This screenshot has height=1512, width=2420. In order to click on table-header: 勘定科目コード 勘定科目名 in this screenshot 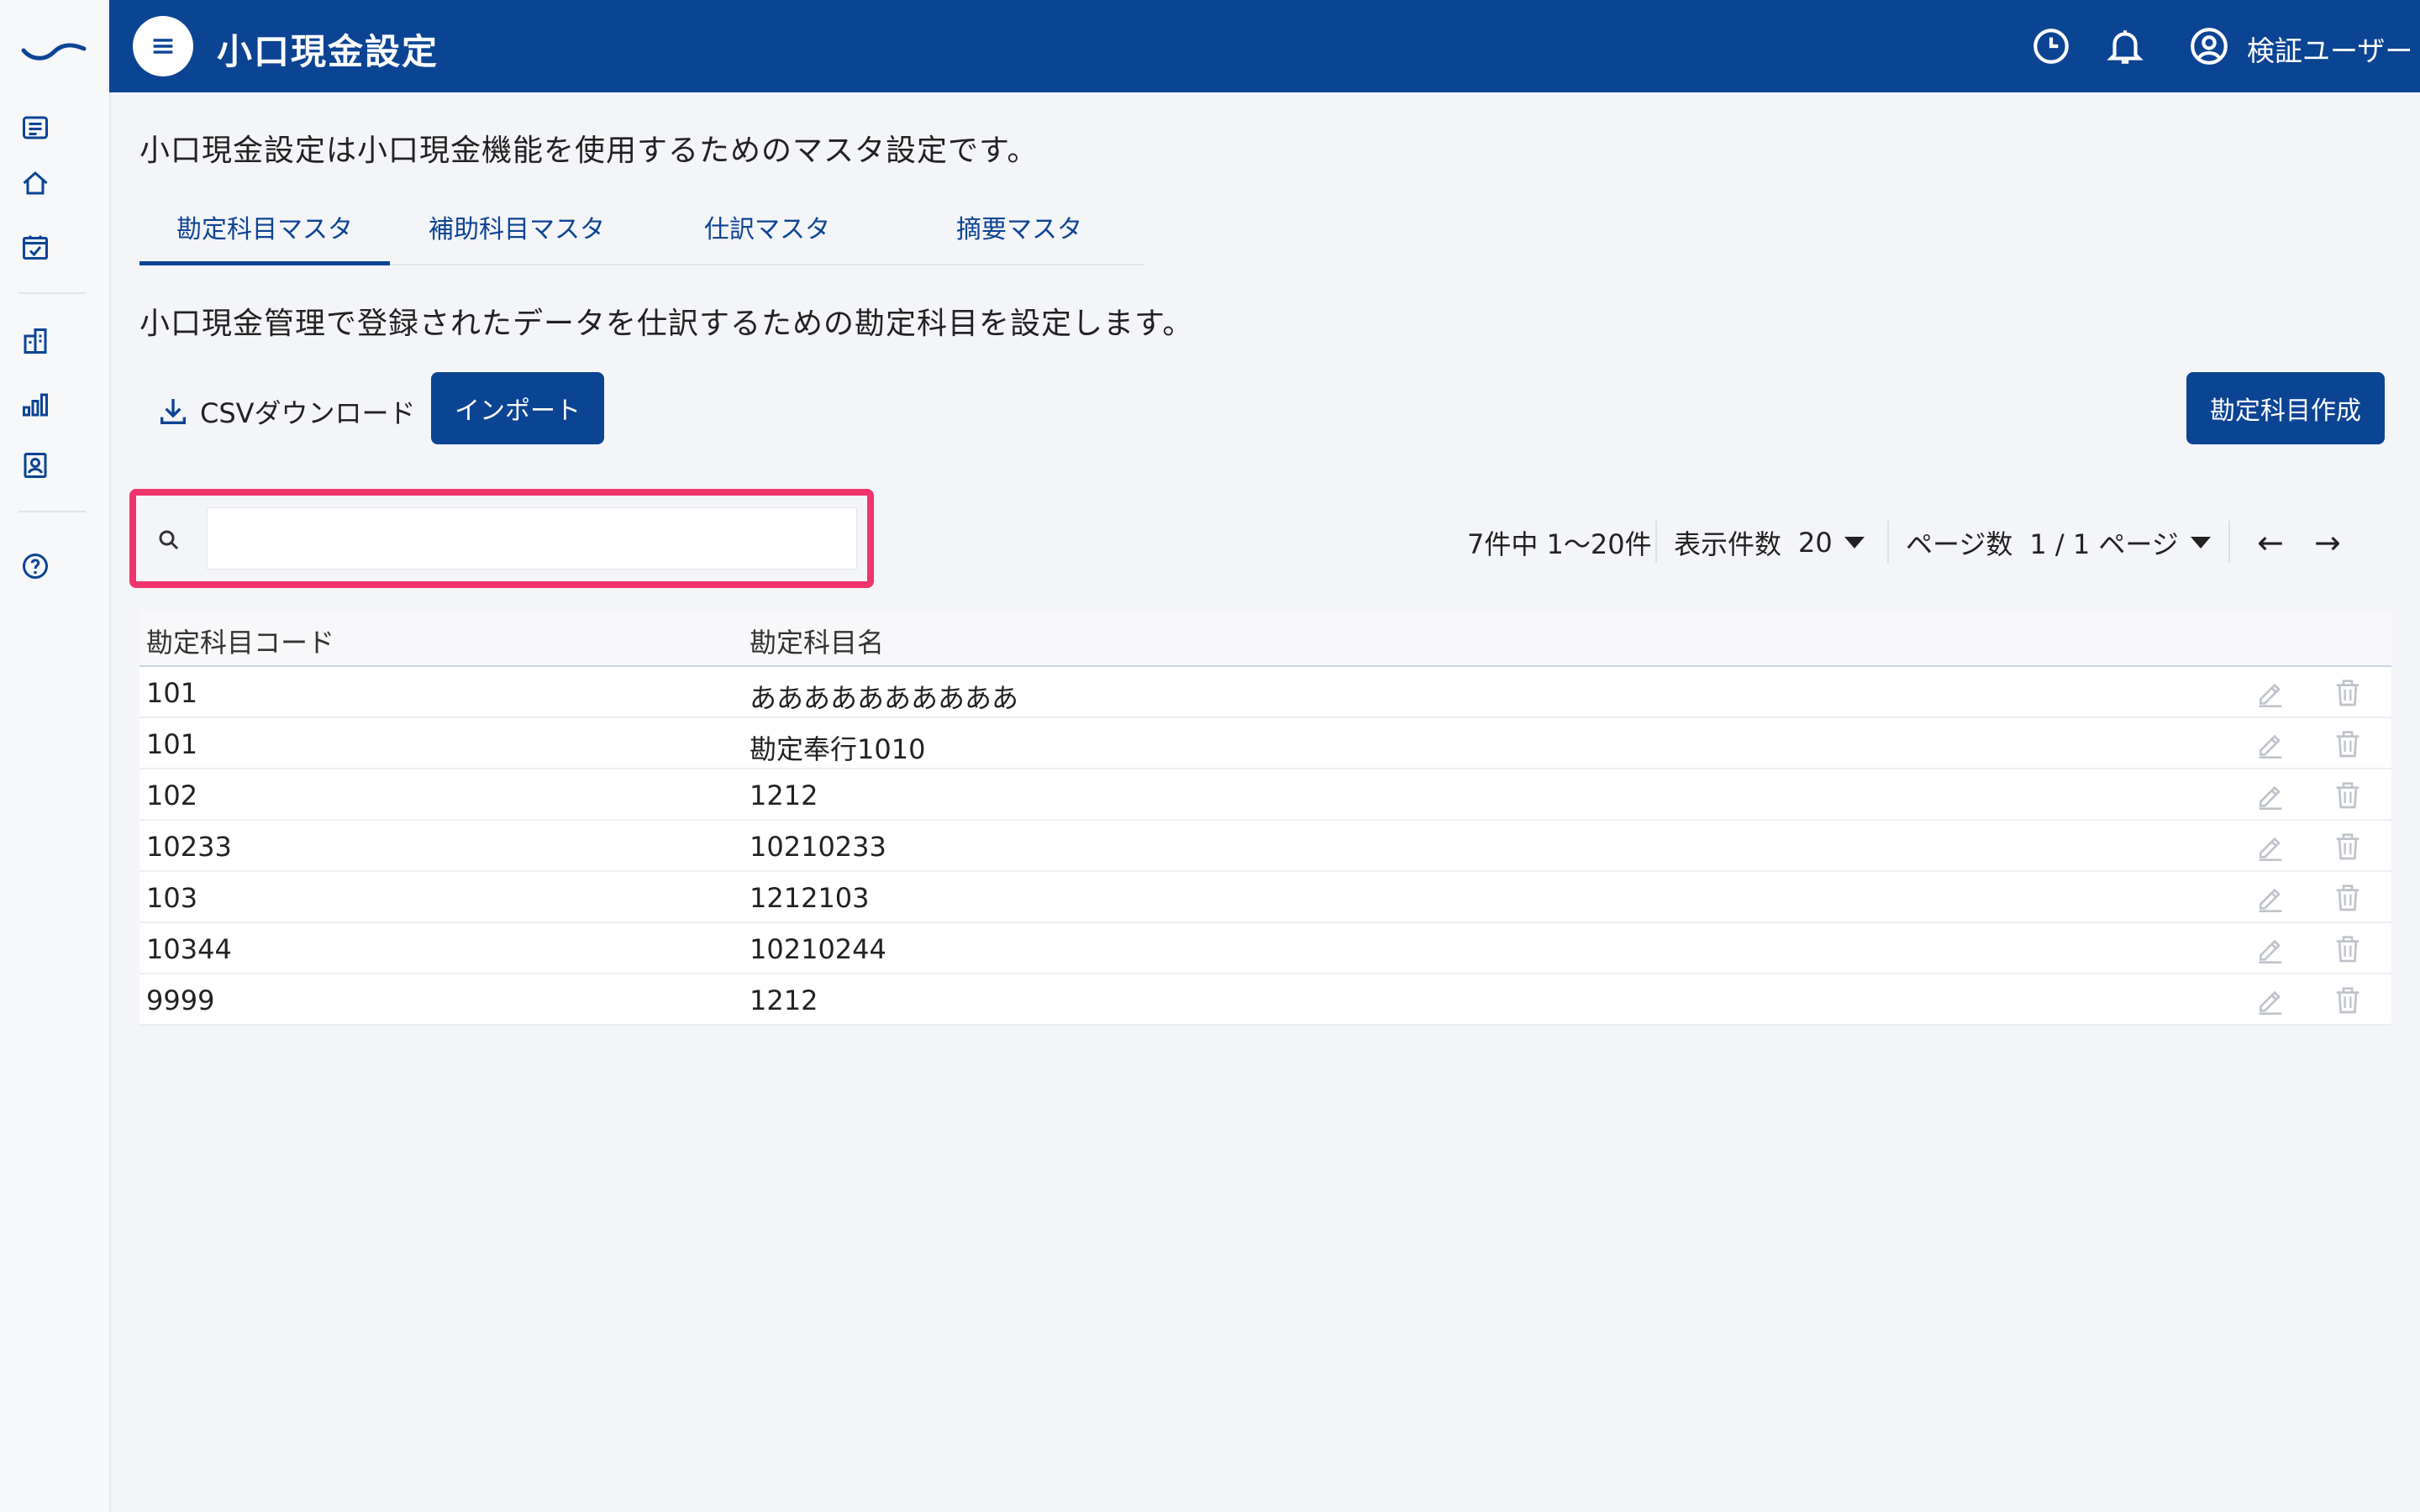, I will do `click(1265, 638)`.